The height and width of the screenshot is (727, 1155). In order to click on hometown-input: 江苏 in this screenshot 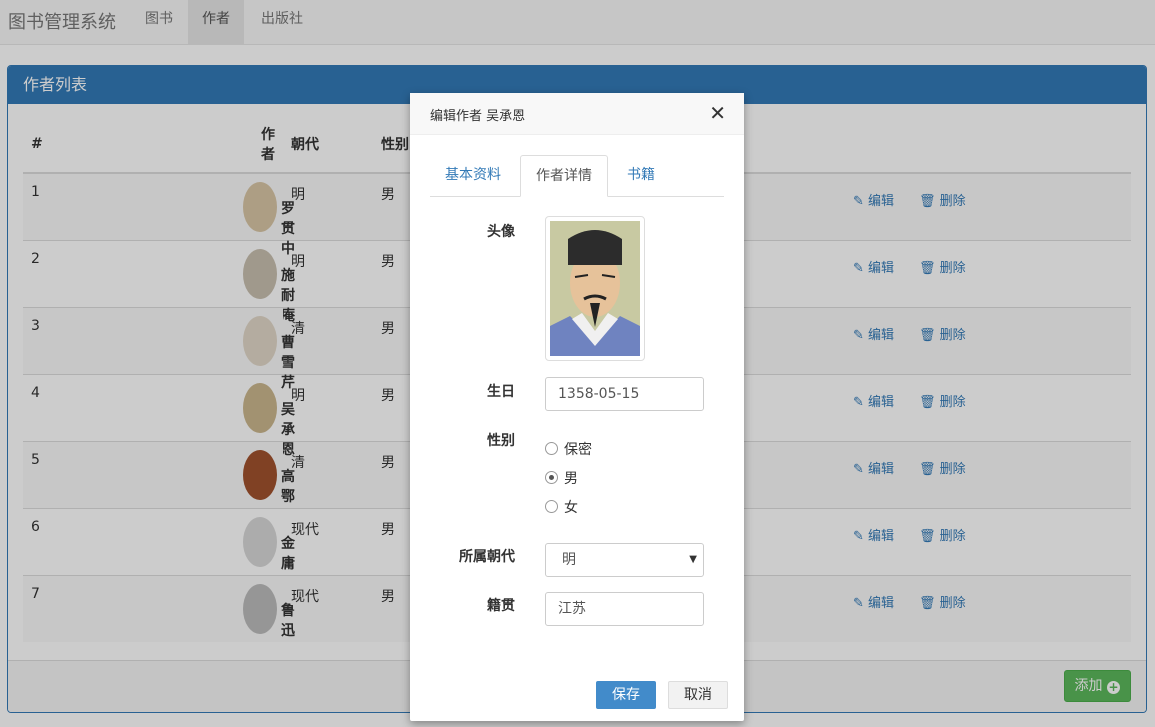, I will do `click(624, 609)`.